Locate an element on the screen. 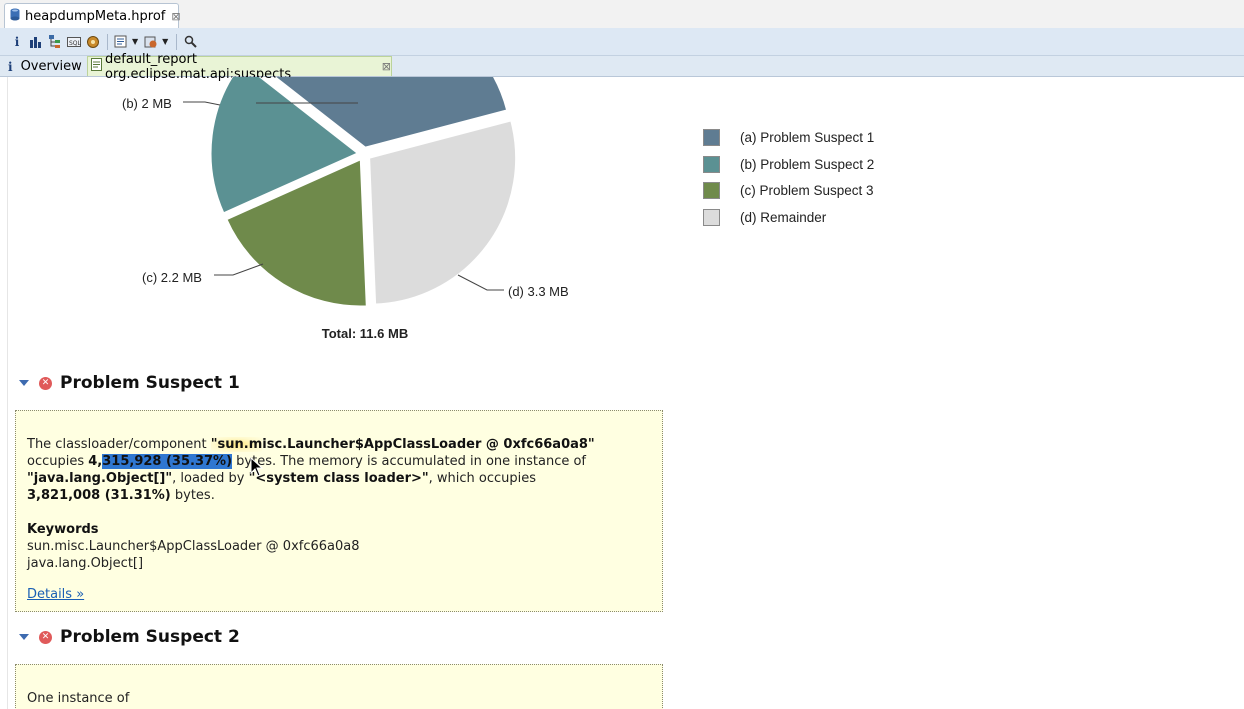 This screenshot has height=709, width=1244. details-link: Details » is located at coordinates (55, 594).